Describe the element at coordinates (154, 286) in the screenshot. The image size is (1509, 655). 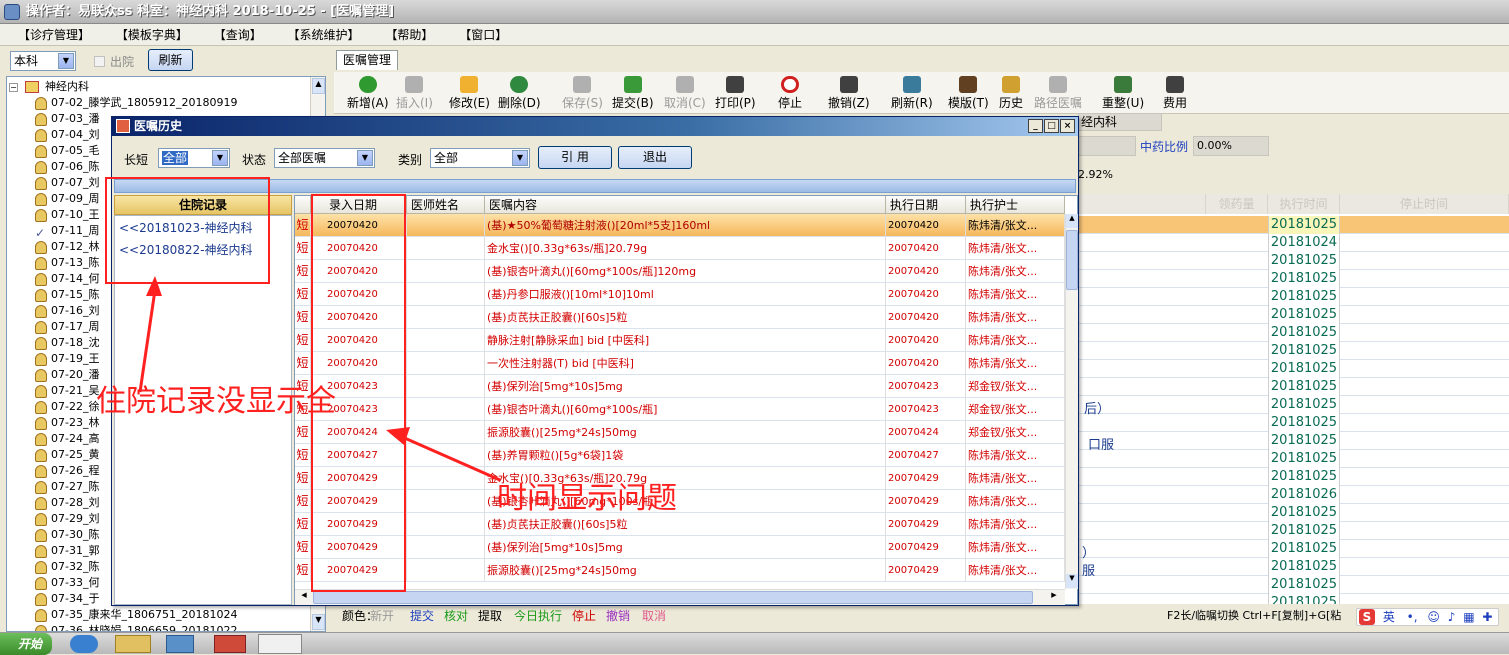
I see `arrow-head-records` at that location.